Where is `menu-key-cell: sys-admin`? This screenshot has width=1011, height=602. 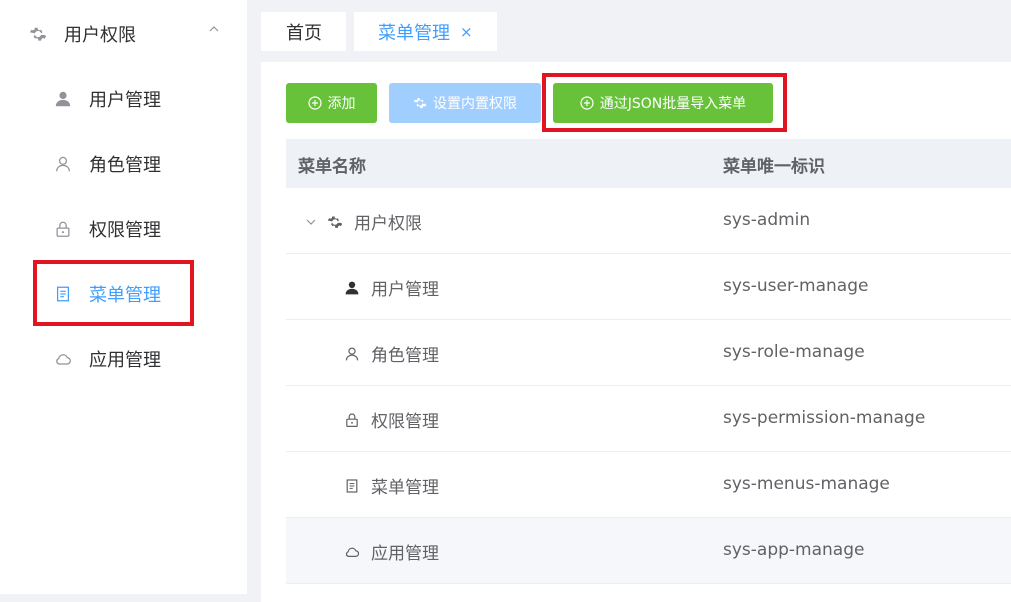
menu-key-cell: sys-admin is located at coordinates (767, 220).